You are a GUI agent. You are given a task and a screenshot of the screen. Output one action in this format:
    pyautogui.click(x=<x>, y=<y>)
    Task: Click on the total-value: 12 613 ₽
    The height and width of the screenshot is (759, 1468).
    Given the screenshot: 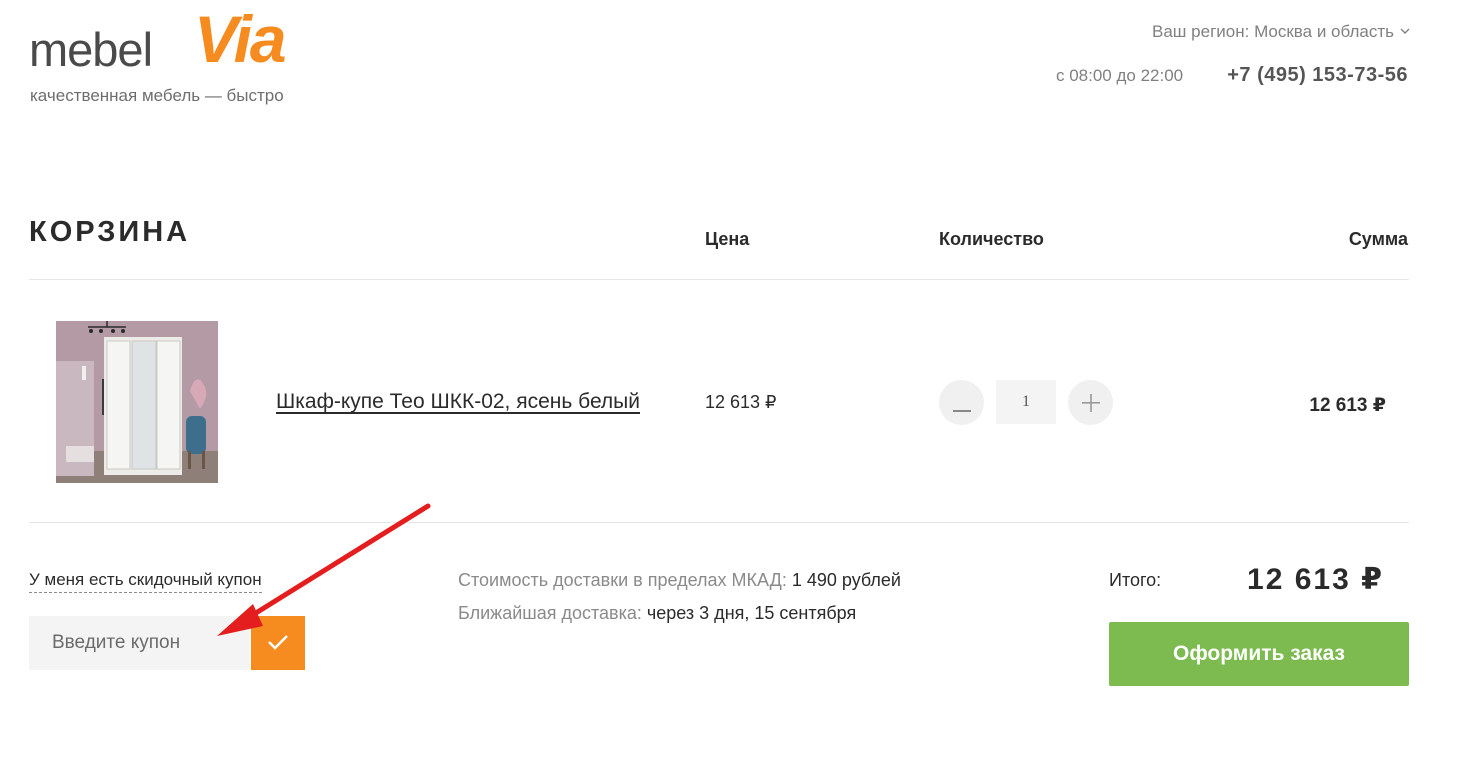 What is the action you would take?
    pyautogui.click(x=1315, y=579)
    